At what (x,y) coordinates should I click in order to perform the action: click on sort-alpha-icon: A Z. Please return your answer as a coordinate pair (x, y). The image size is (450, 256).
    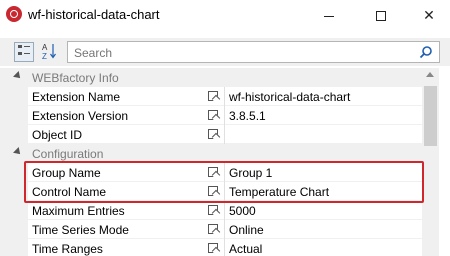
    Looking at the image, I should click on (49, 52).